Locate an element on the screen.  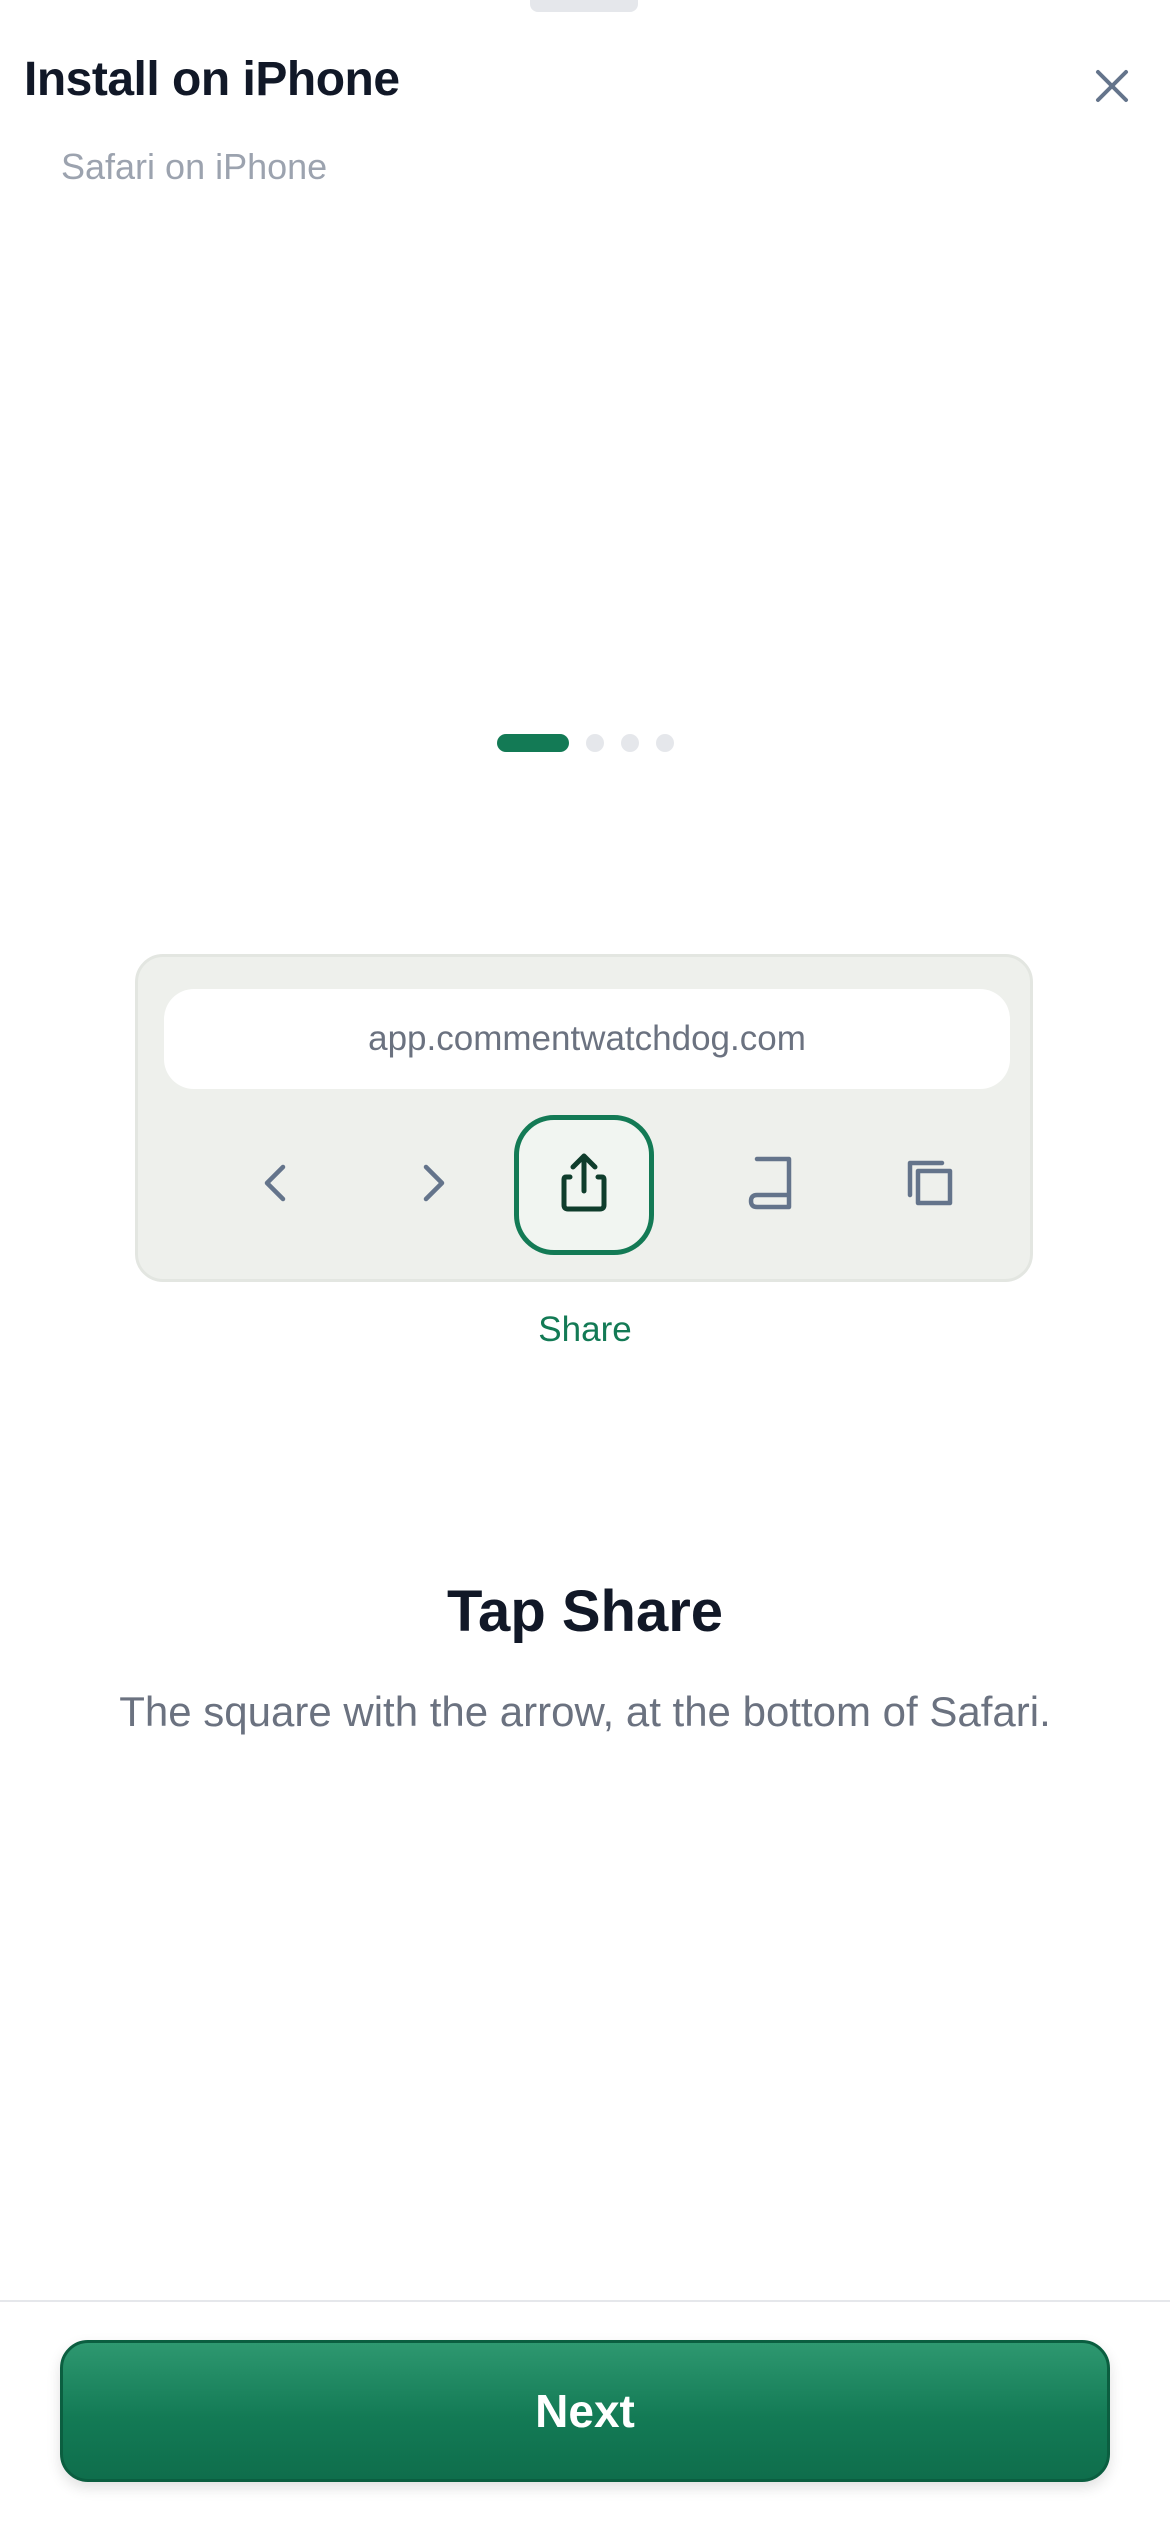
tabs-button-illustration is located at coordinates (930, 1185).